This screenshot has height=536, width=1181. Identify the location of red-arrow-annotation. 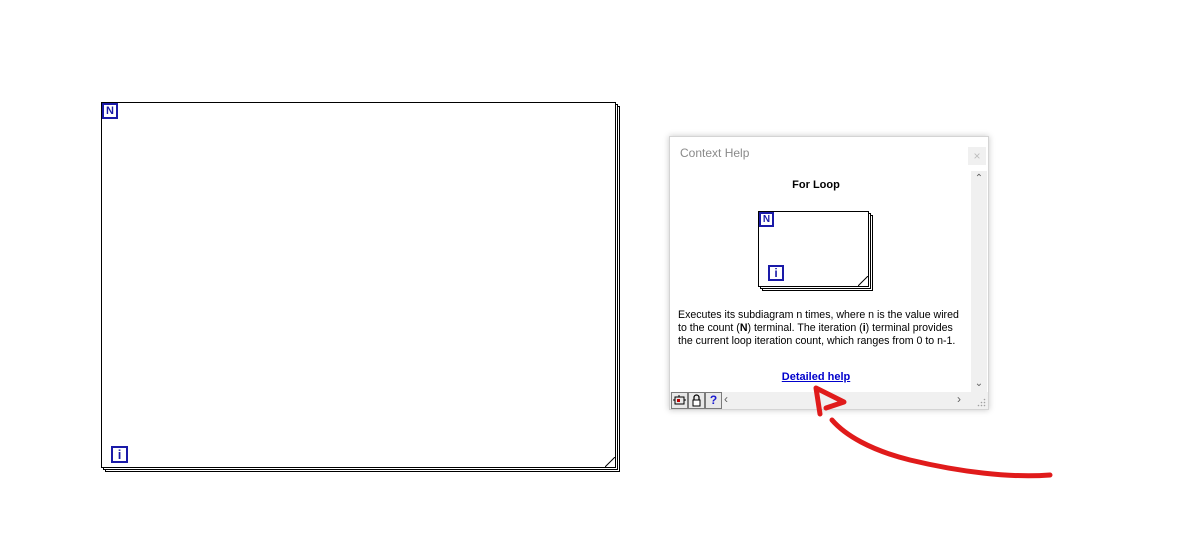
(933, 432).